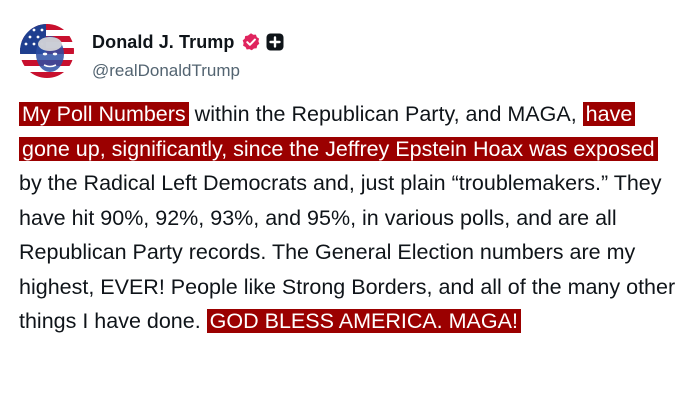 The width and height of the screenshot is (690, 406). What do you see at coordinates (385, 114) in the screenshot?
I see `text-segment: within the Republican Party, and MAGA,` at bounding box center [385, 114].